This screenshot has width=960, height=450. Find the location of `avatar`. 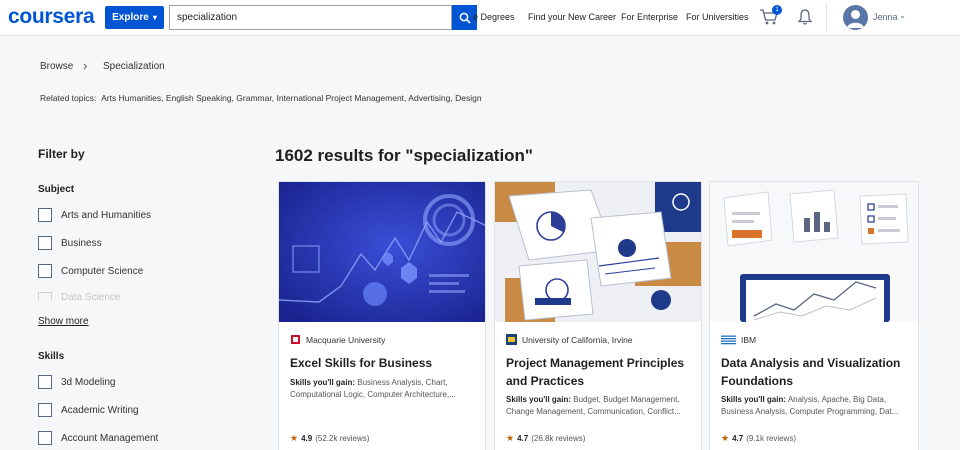

avatar is located at coordinates (855, 17).